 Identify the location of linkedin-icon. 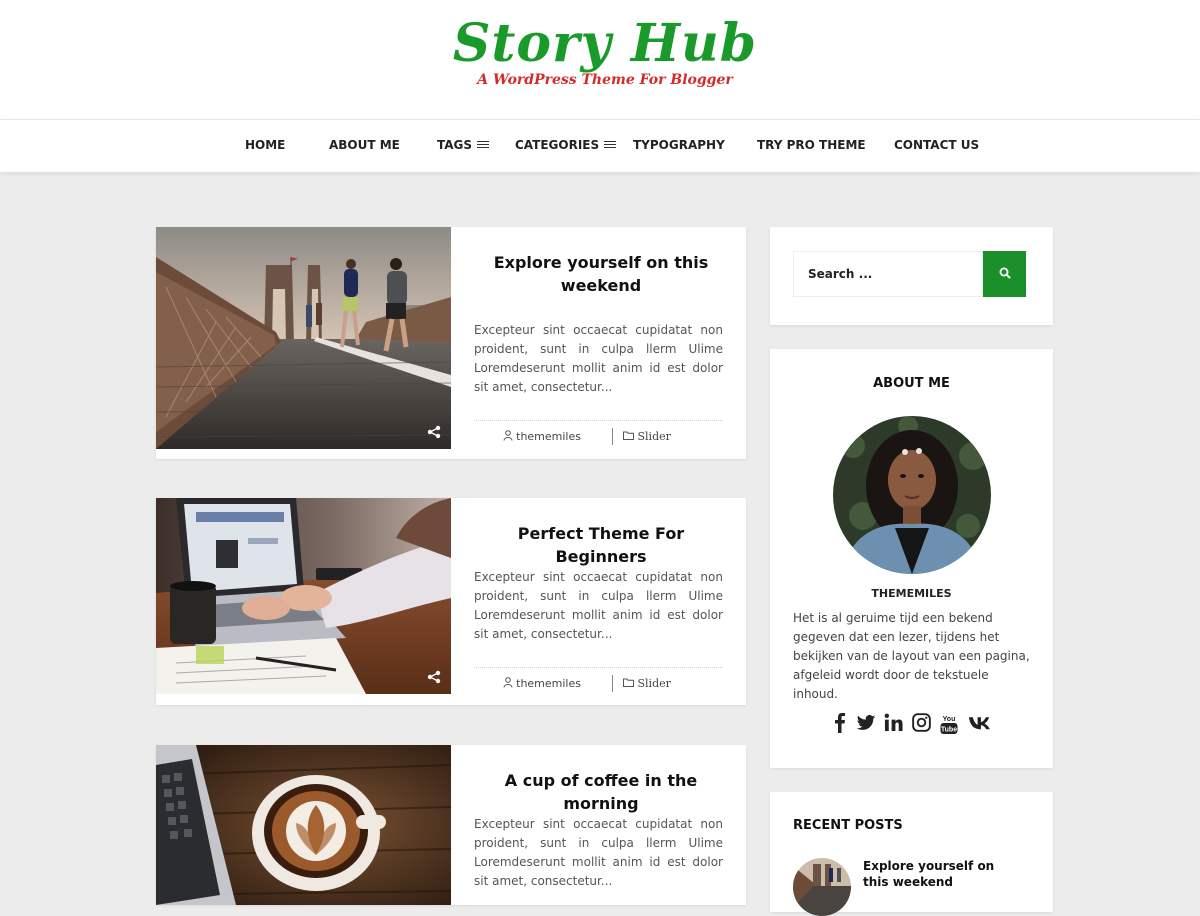
(893, 725).